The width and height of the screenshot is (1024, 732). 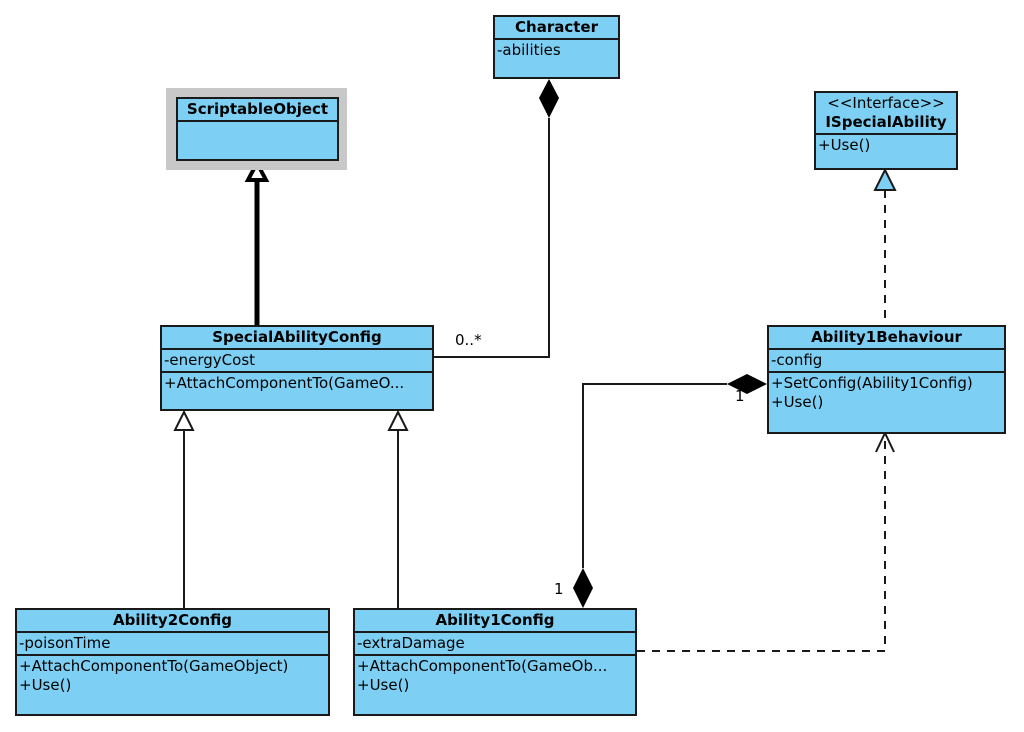 I want to click on multiplicity-label-behaviour-end: 1, so click(x=740, y=396).